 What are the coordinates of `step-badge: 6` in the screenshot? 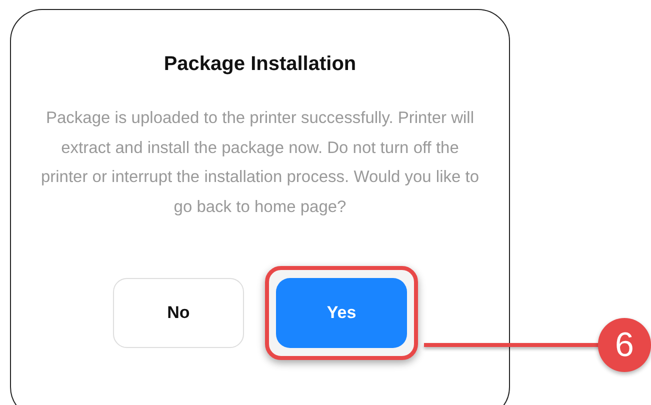 It's located at (624, 345).